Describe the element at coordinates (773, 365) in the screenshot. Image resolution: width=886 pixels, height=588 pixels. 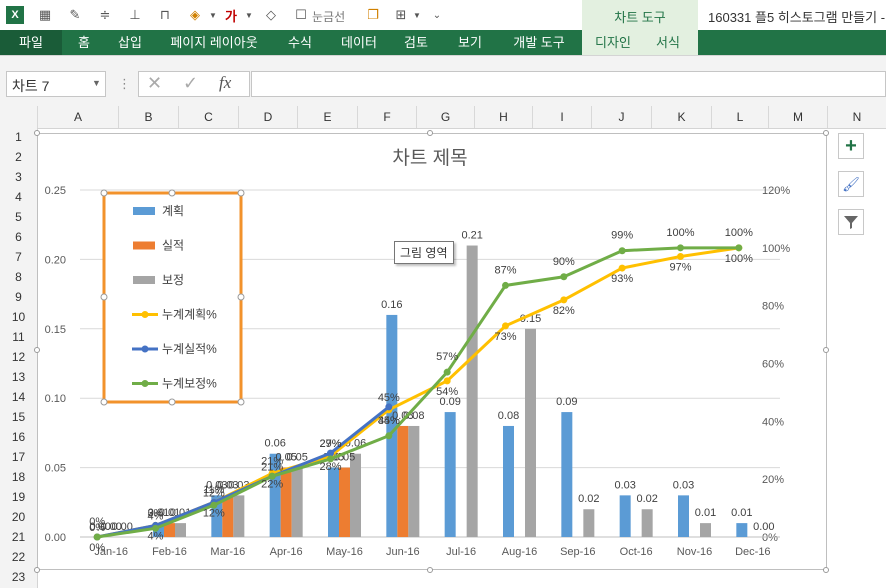
I see `y2-tick-label: 60%` at that location.